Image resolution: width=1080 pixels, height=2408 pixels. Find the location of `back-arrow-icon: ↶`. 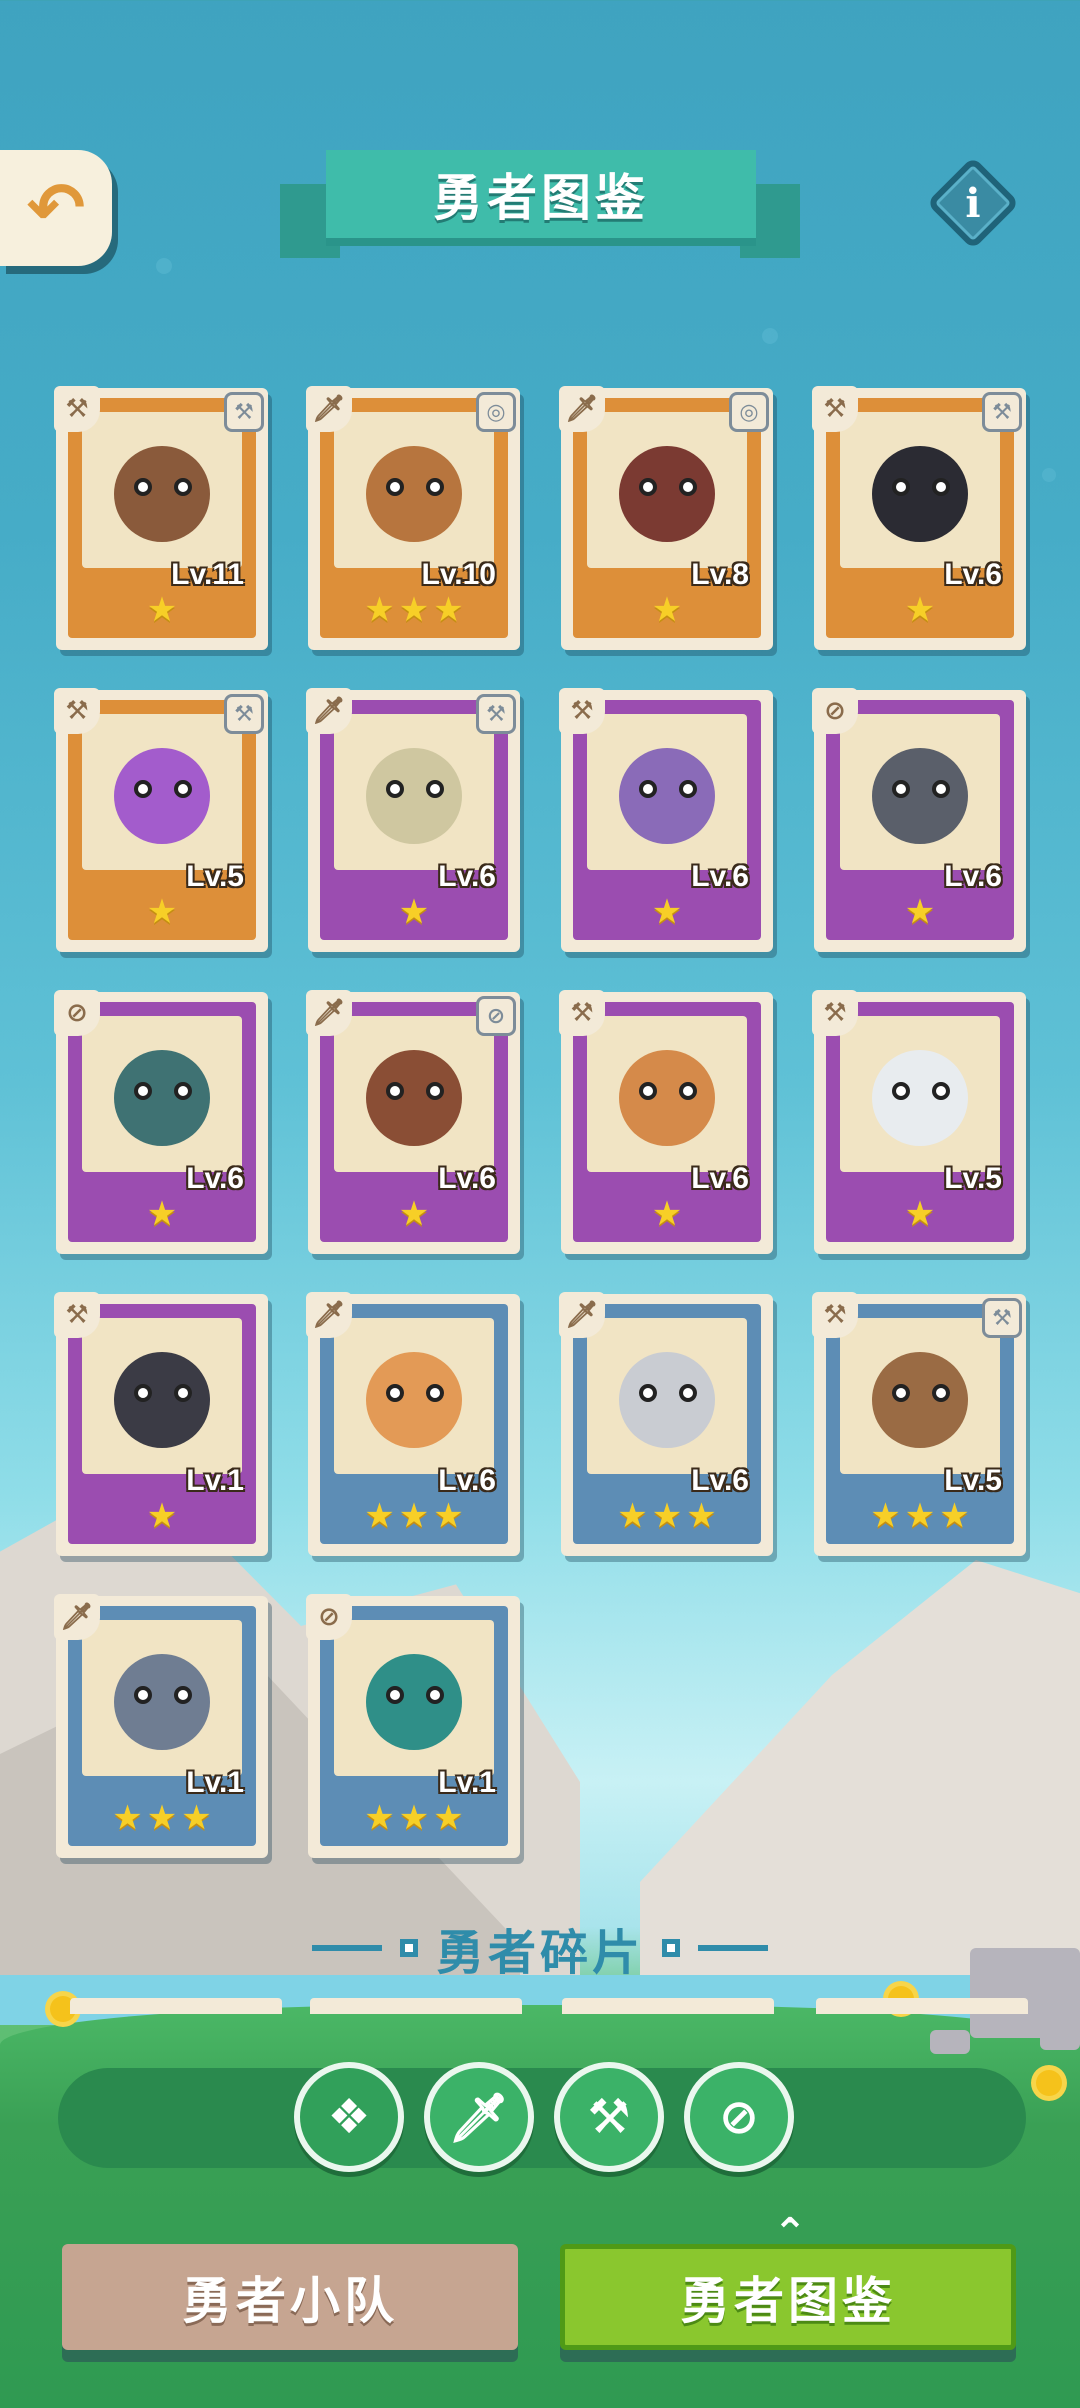

back-arrow-icon: ↶ is located at coordinates (56, 208).